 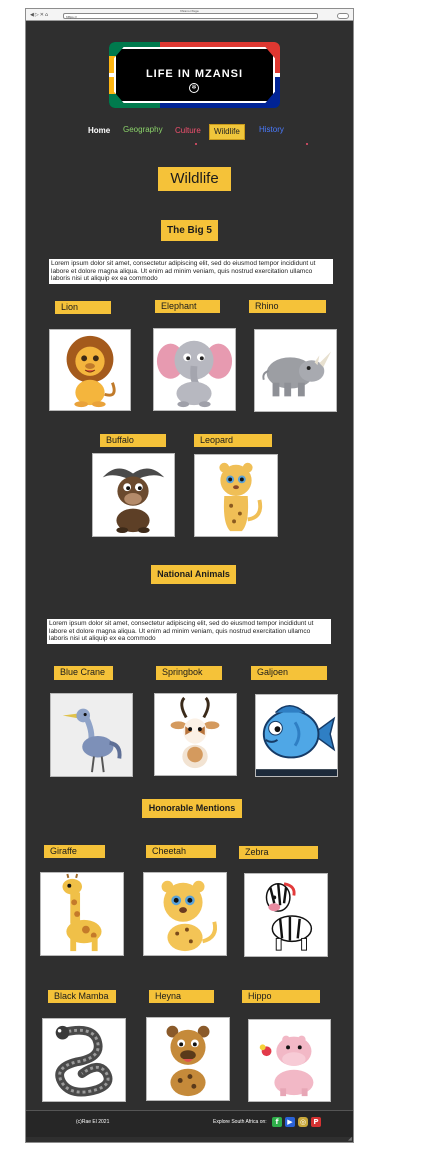 I want to click on page-title: Wildlife, so click(x=194, y=179).